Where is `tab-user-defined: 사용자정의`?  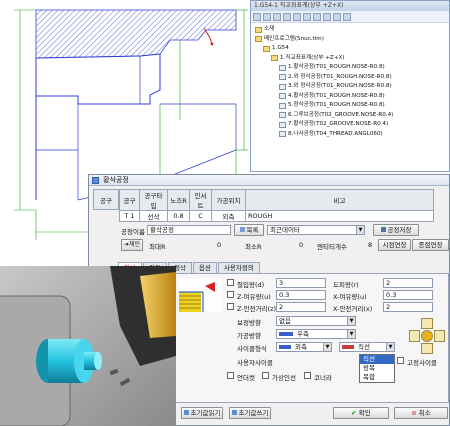 tab-user-defined: 사용자정의 is located at coordinates (238, 267).